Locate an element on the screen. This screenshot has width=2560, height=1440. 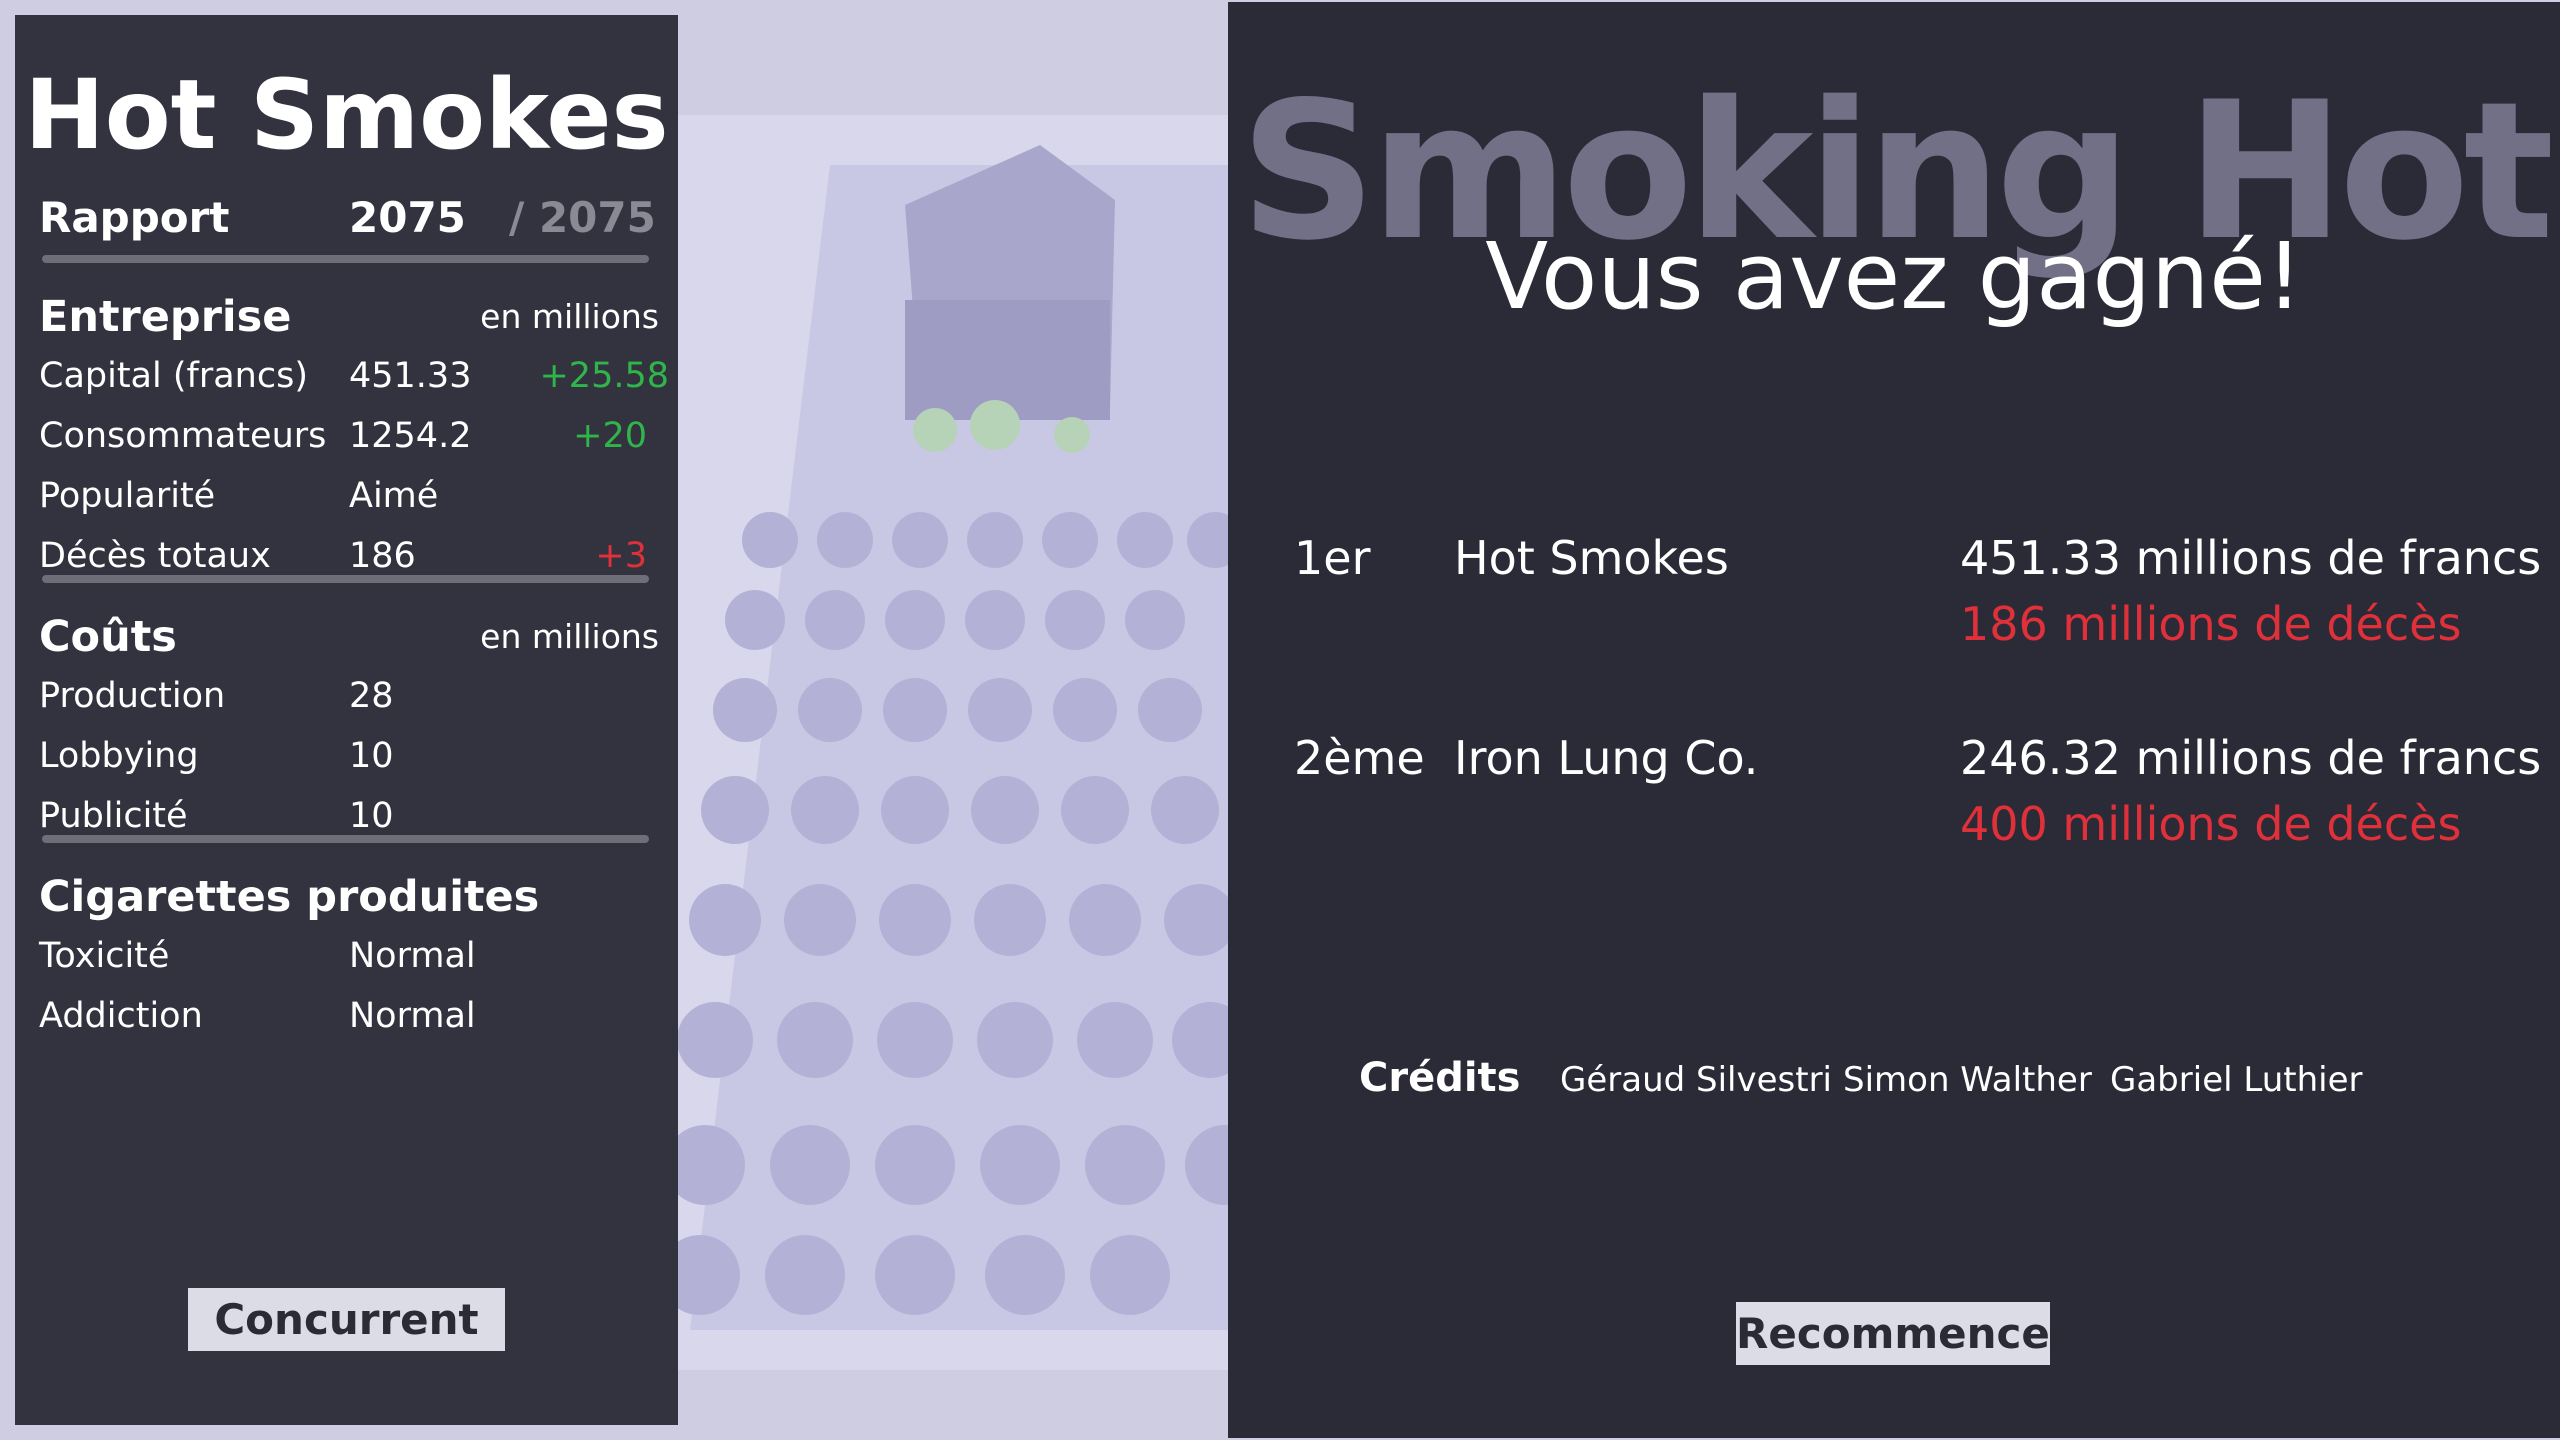
stat-label: Popularité is located at coordinates (127, 496).